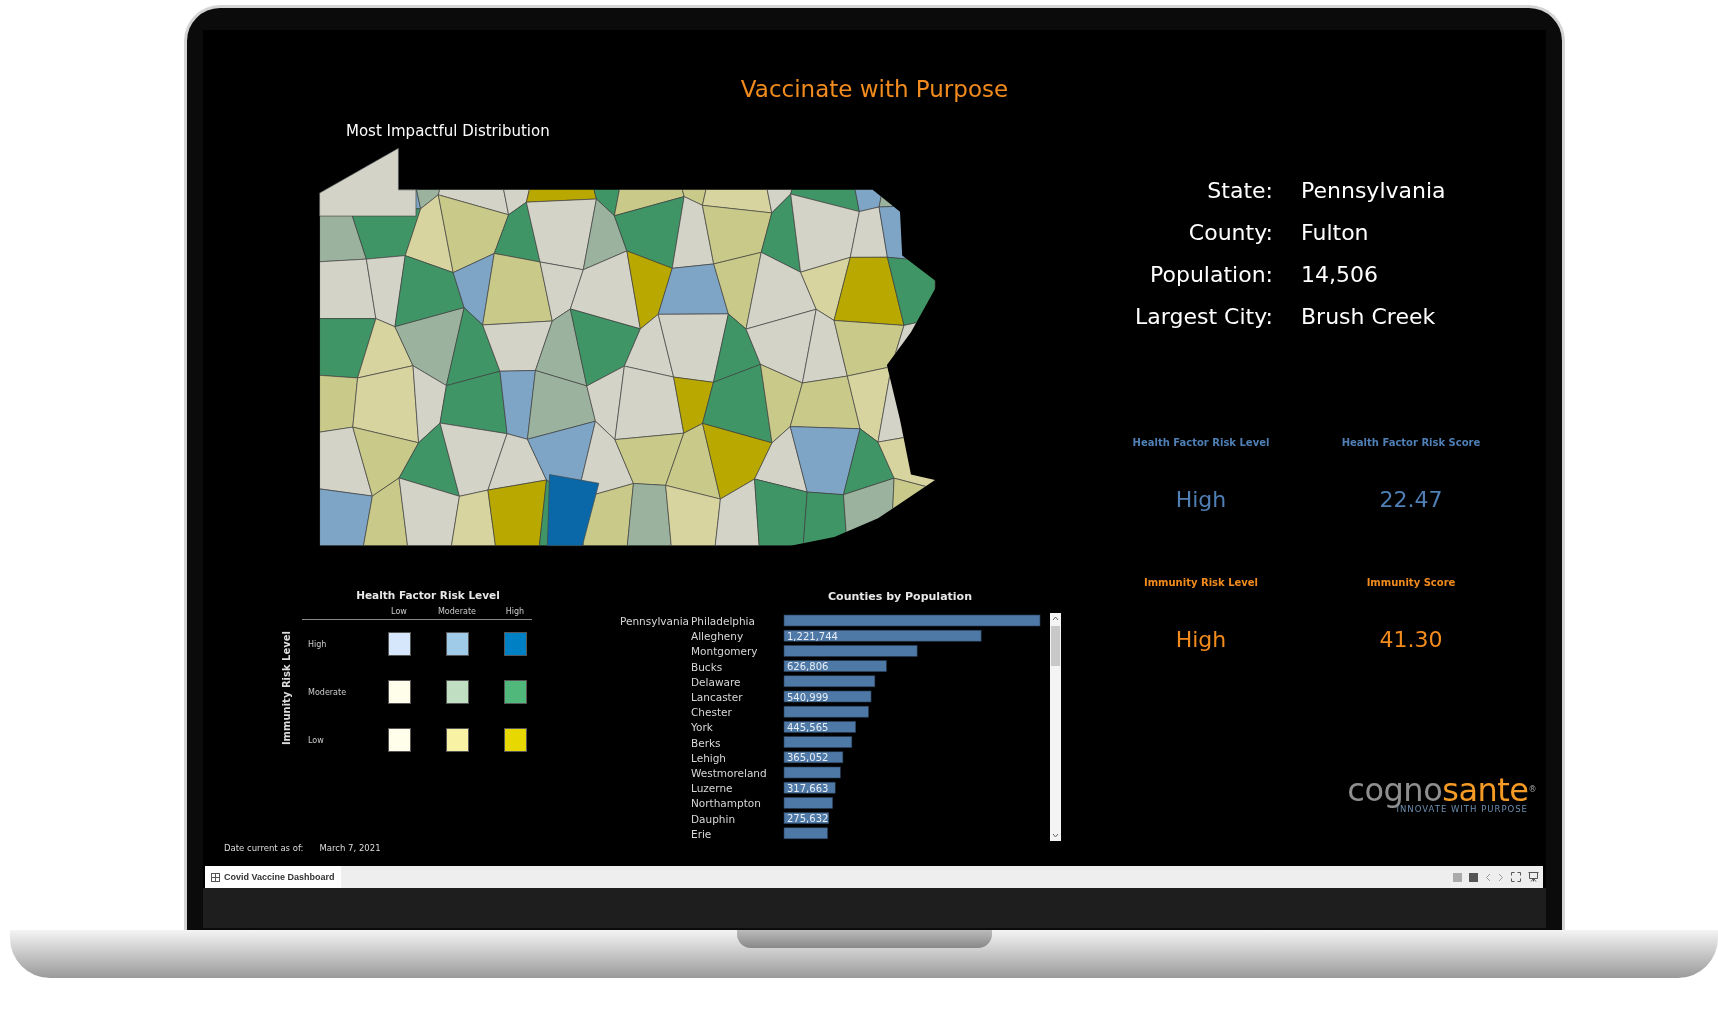 The width and height of the screenshot is (1718, 1018). Describe the element at coordinates (1203, 317) in the screenshot. I see `detail-label: Largest City:` at that location.